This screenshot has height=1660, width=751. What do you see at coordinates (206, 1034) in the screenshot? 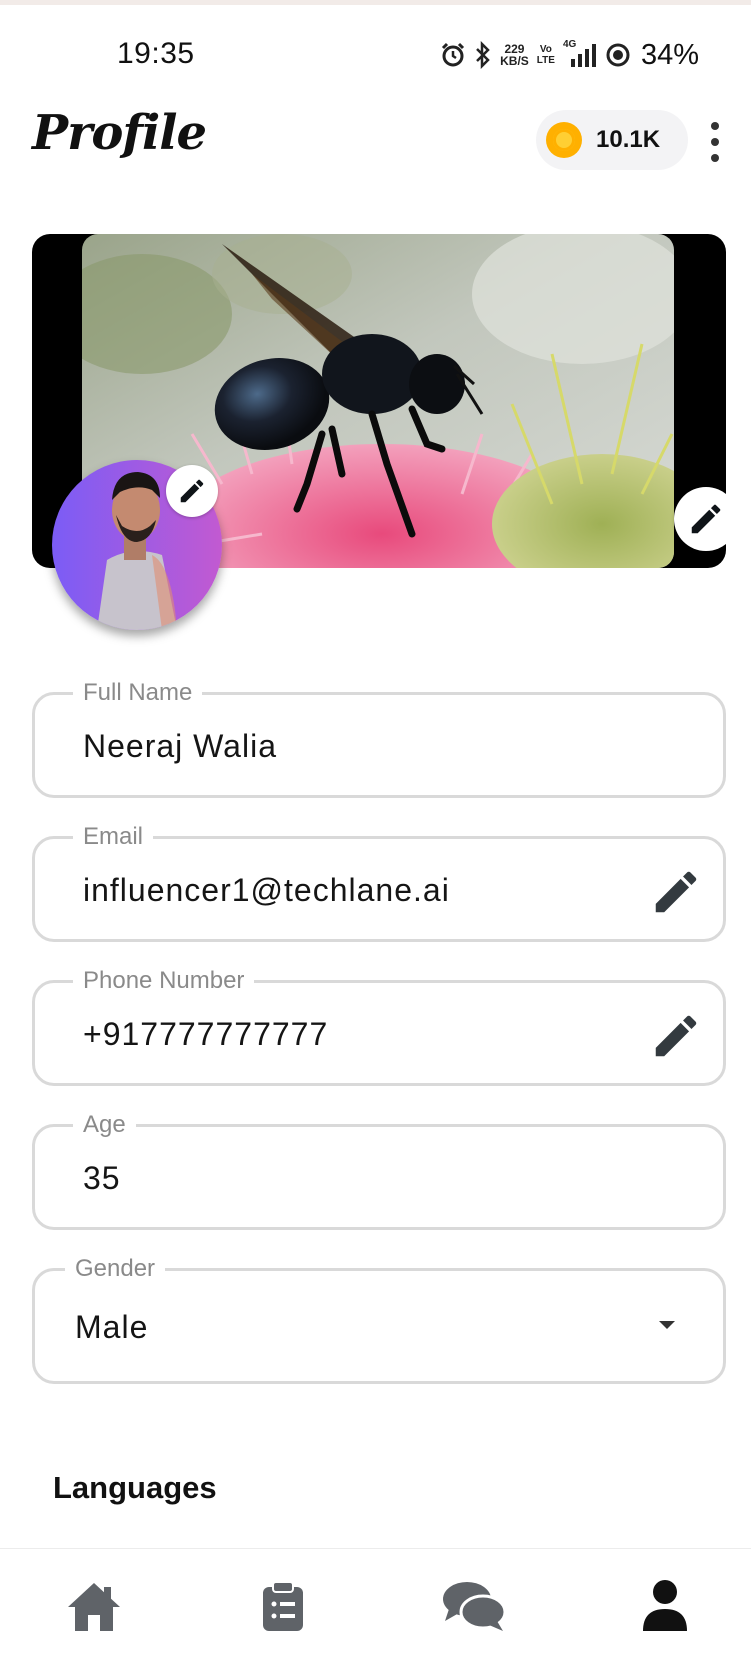
I see `phone-value: +917777777777` at bounding box center [206, 1034].